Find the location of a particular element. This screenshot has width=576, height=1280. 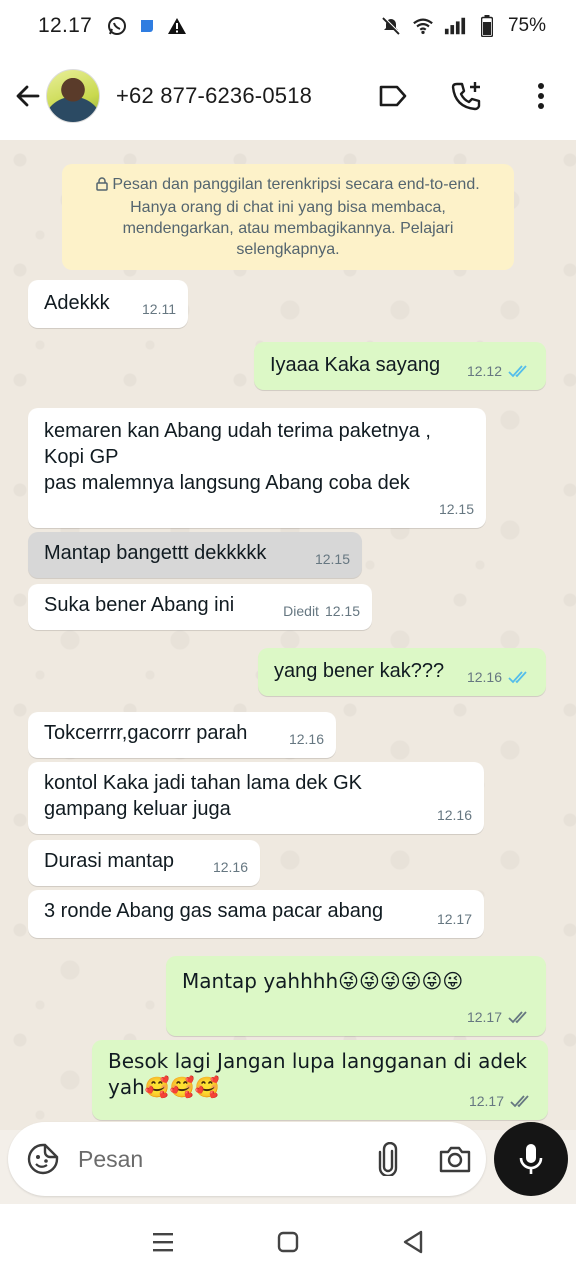

paperclip-icon is located at coordinates (388, 1159).